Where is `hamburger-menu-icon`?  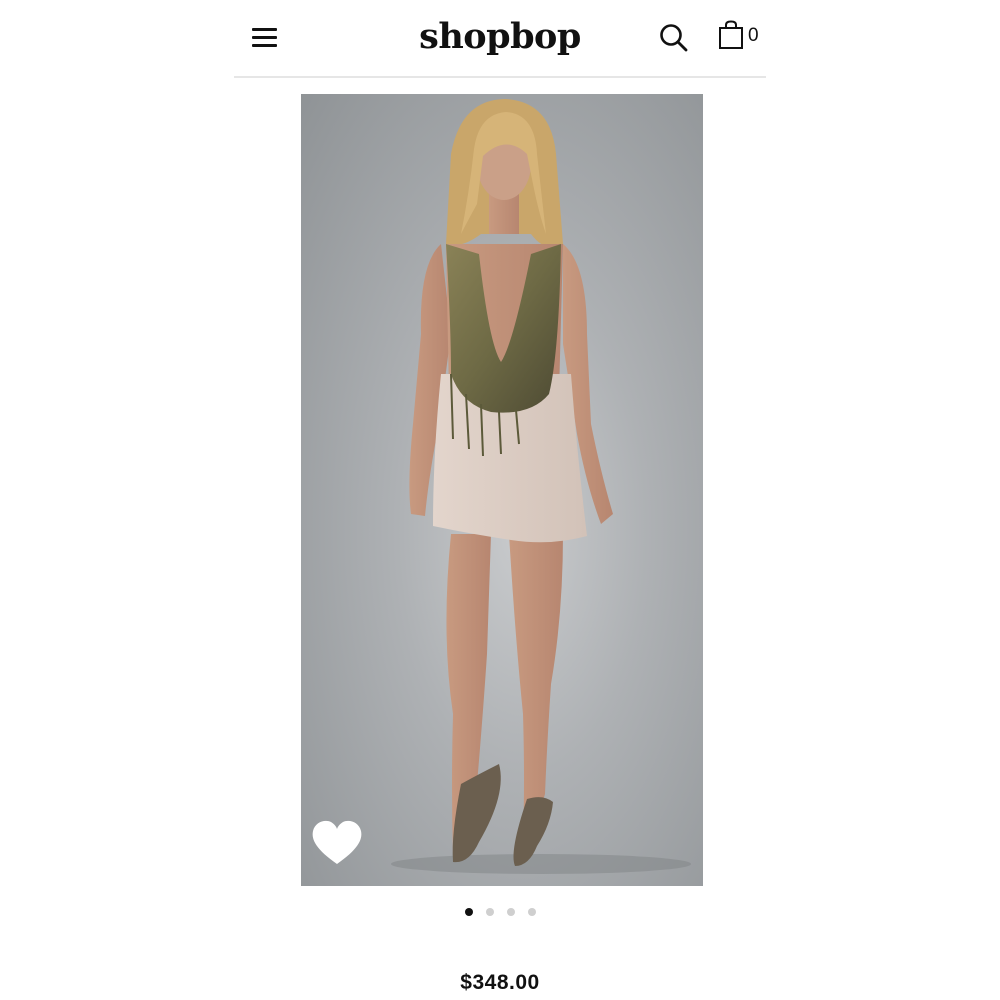
hamburger-menu-icon is located at coordinates (265, 38).